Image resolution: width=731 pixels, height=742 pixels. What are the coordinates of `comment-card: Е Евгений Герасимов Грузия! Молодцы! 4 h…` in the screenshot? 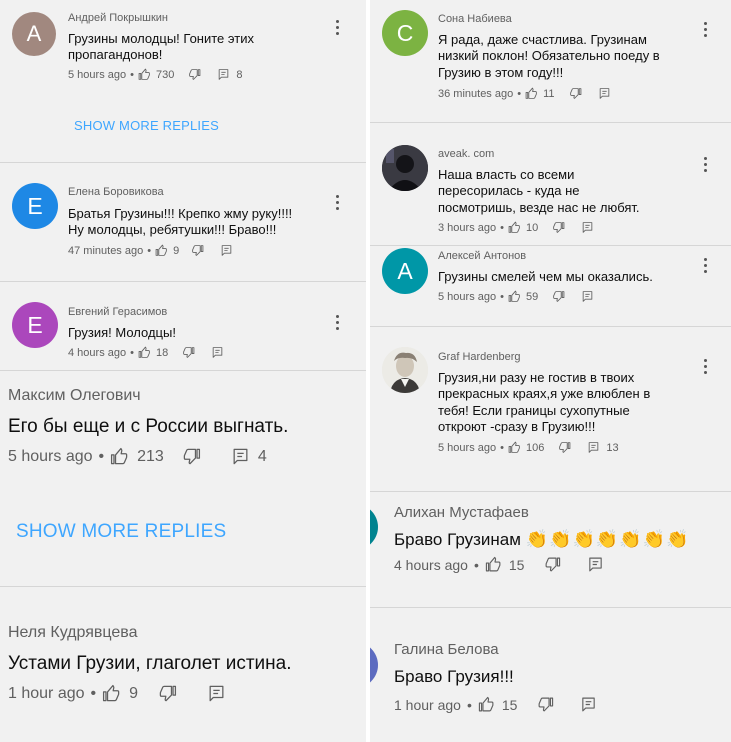 It's located at (183, 326).